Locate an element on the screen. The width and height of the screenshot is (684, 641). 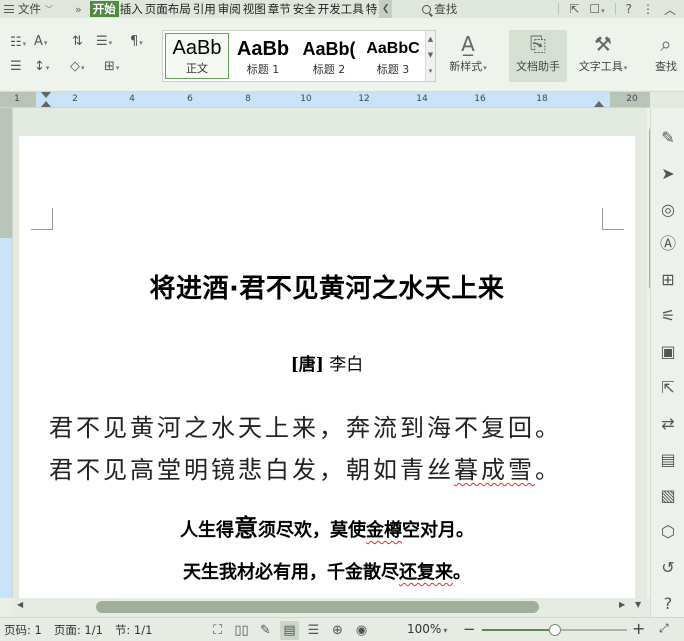
archive-icon: ▤ is located at coordinates (667, 460).